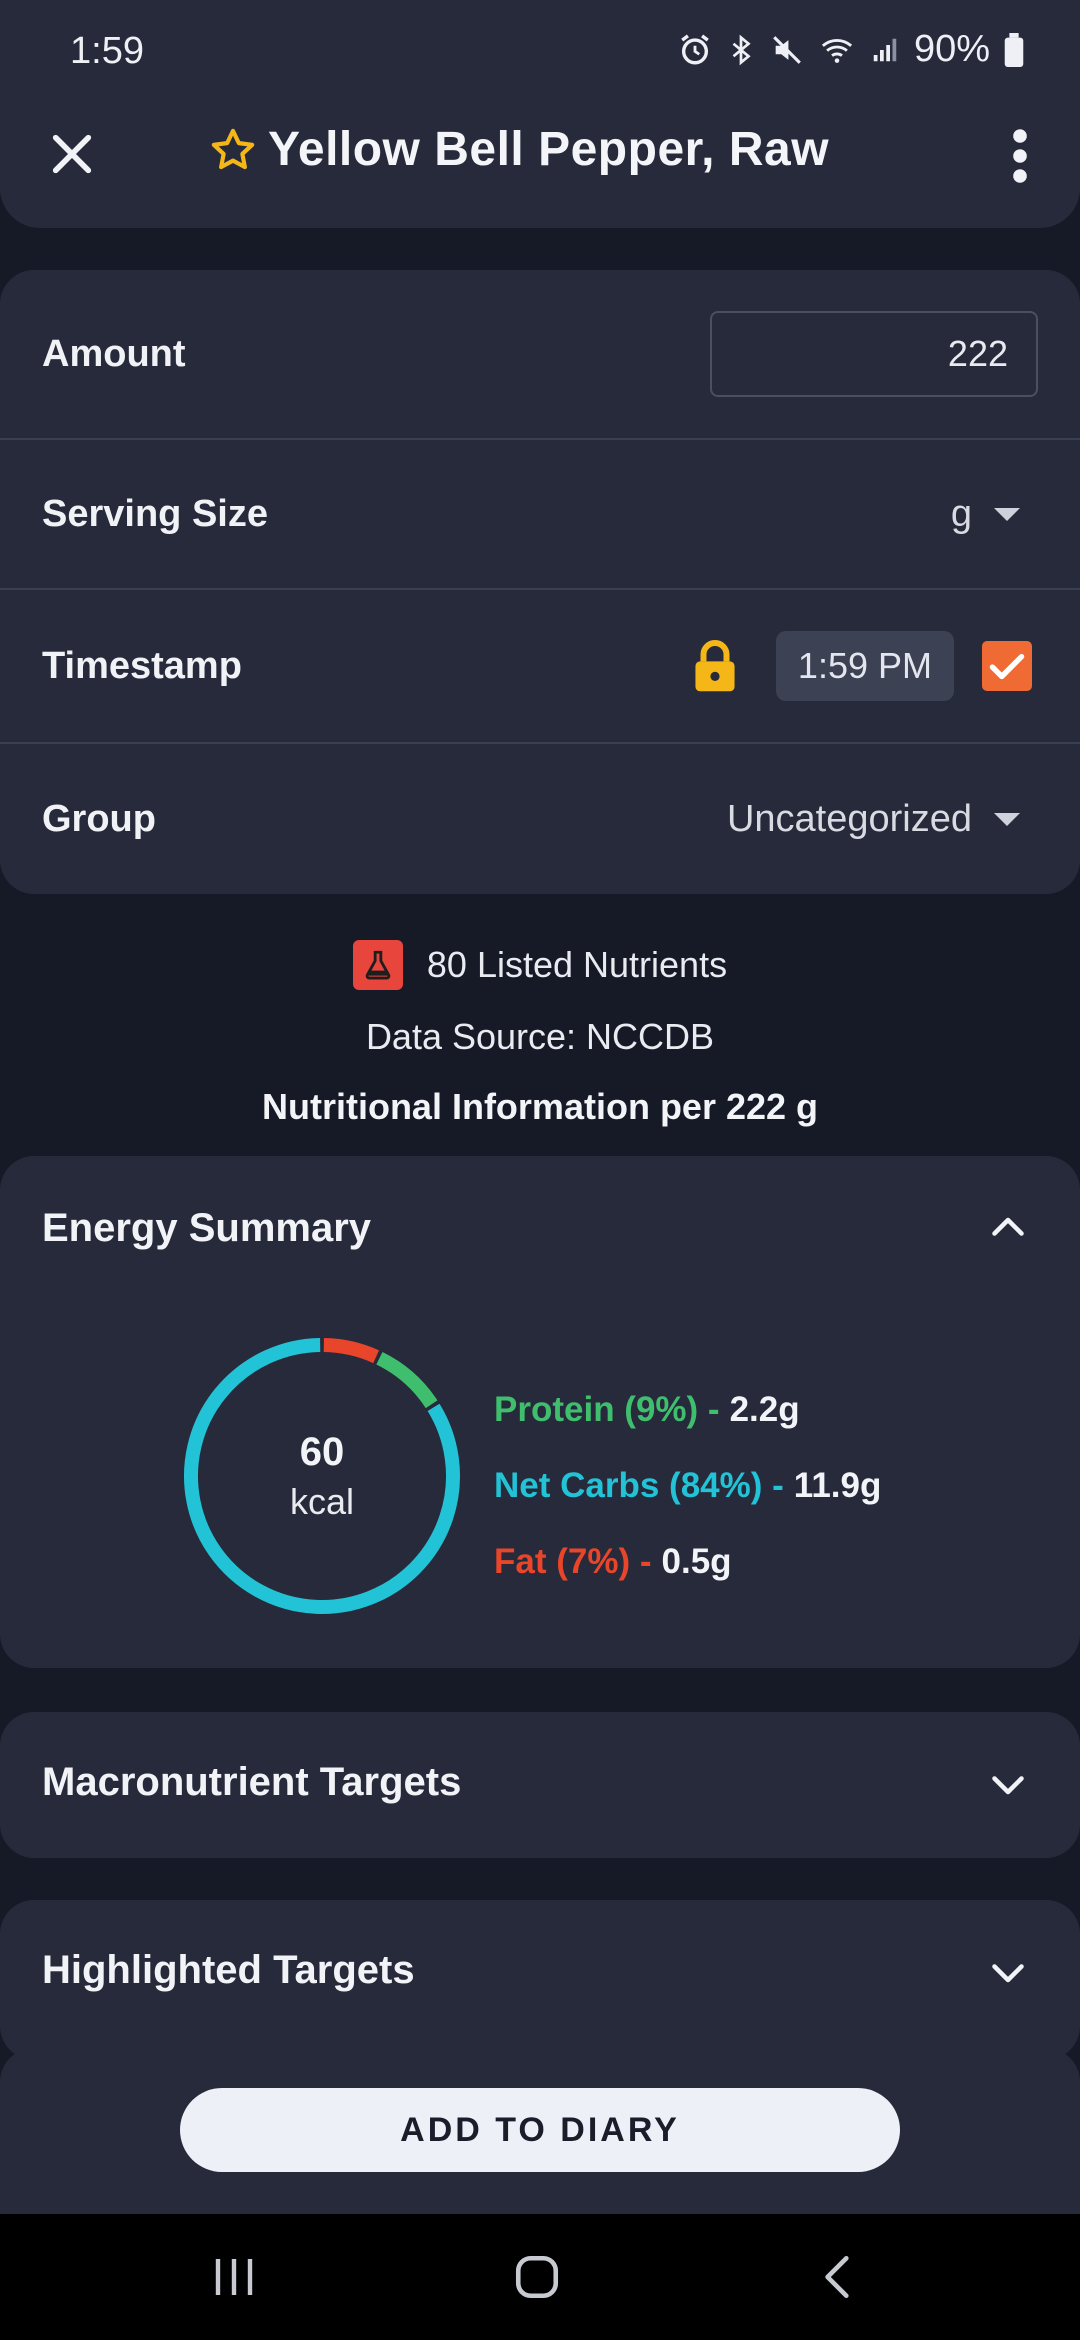 Image resolution: width=1080 pixels, height=2340 pixels. Describe the element at coordinates (787, 49) in the screenshot. I see `mute-icon` at that location.